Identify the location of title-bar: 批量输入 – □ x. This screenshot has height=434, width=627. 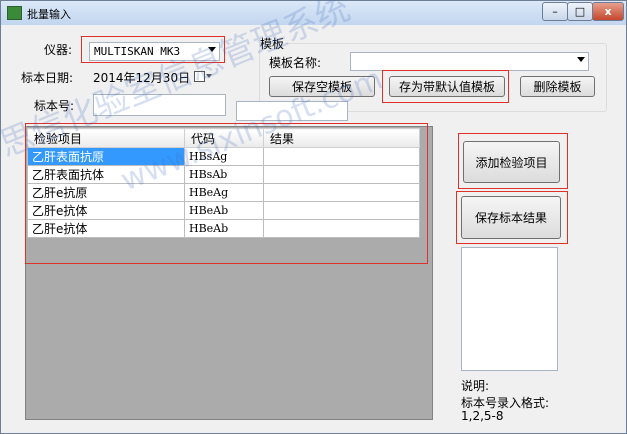
(313, 13).